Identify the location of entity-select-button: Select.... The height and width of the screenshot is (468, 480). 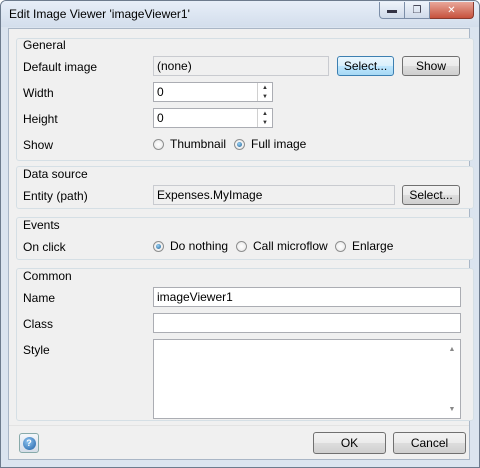
(431, 195).